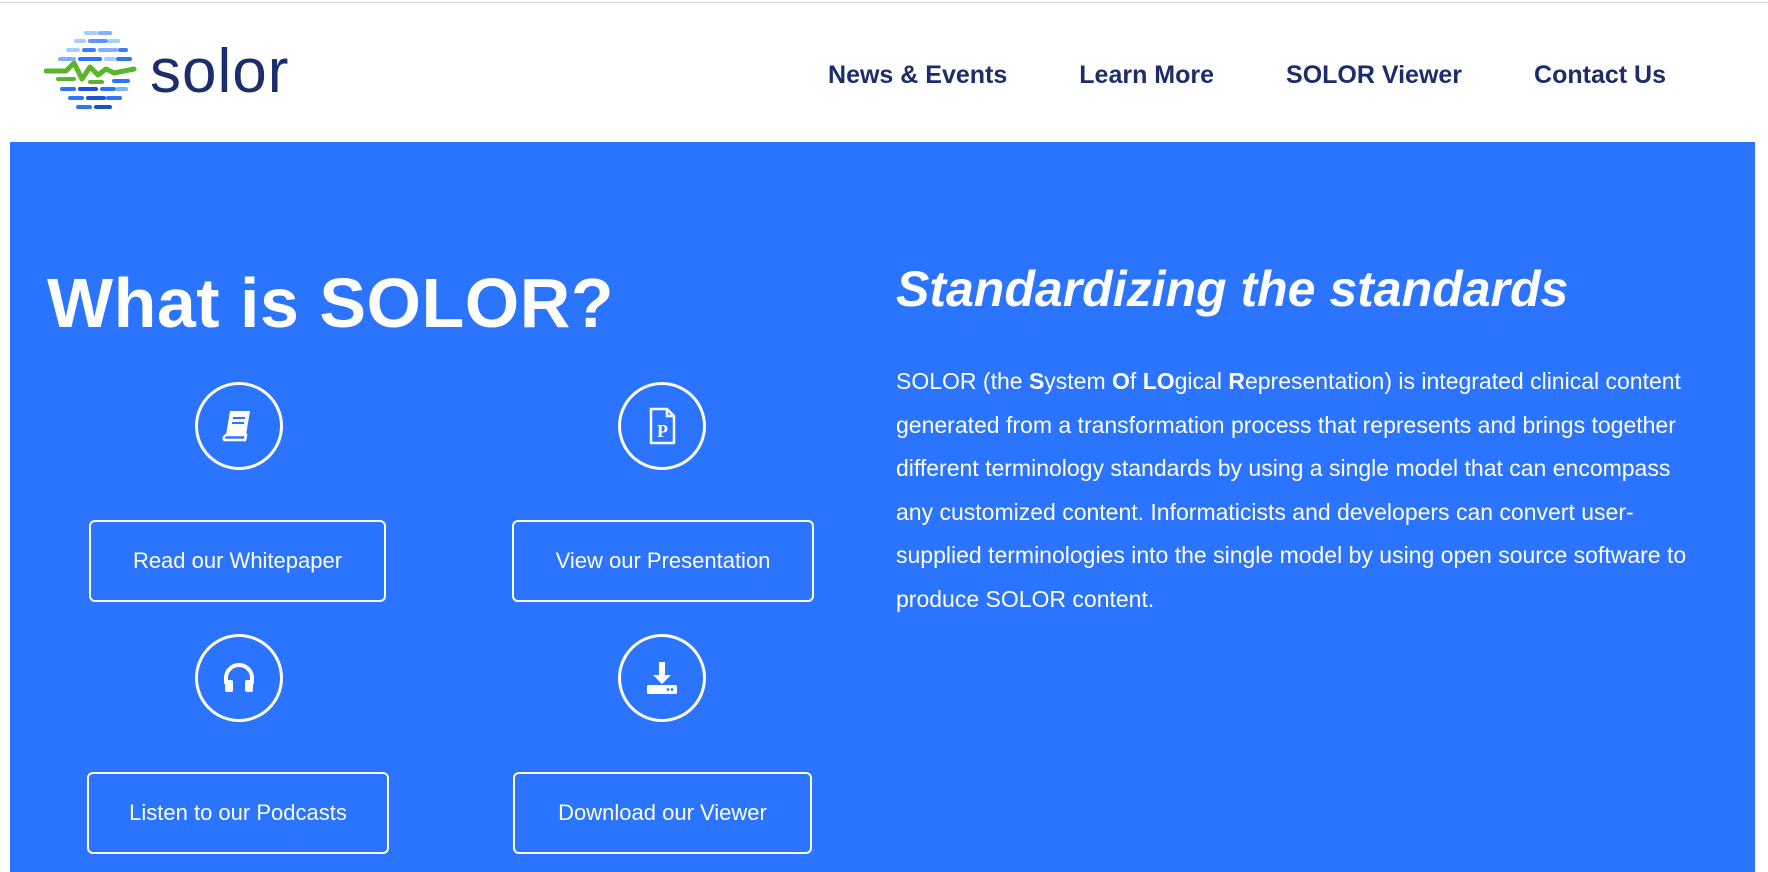 This screenshot has height=872, width=1768. What do you see at coordinates (662, 431) in the screenshot?
I see `svg-text: P` at bounding box center [662, 431].